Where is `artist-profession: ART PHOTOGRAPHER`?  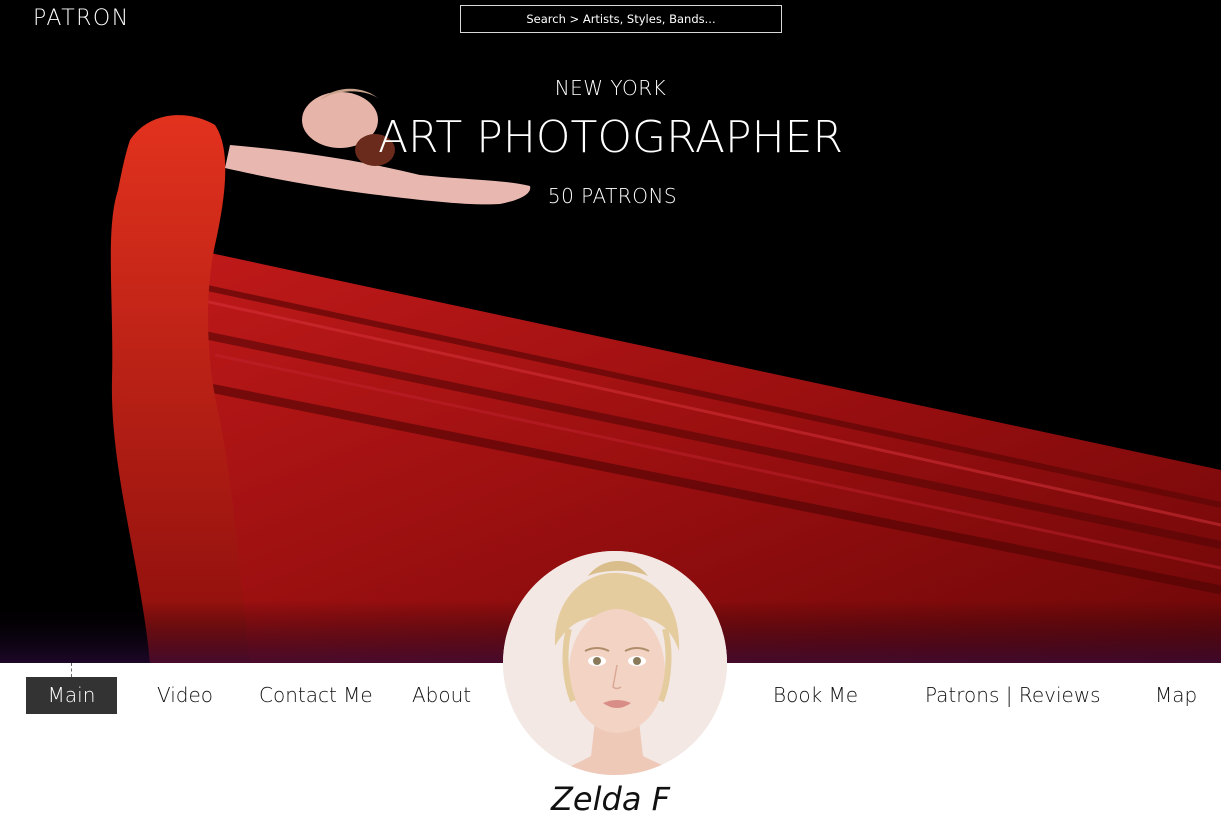 artist-profession: ART PHOTOGRAPHER is located at coordinates (610, 137).